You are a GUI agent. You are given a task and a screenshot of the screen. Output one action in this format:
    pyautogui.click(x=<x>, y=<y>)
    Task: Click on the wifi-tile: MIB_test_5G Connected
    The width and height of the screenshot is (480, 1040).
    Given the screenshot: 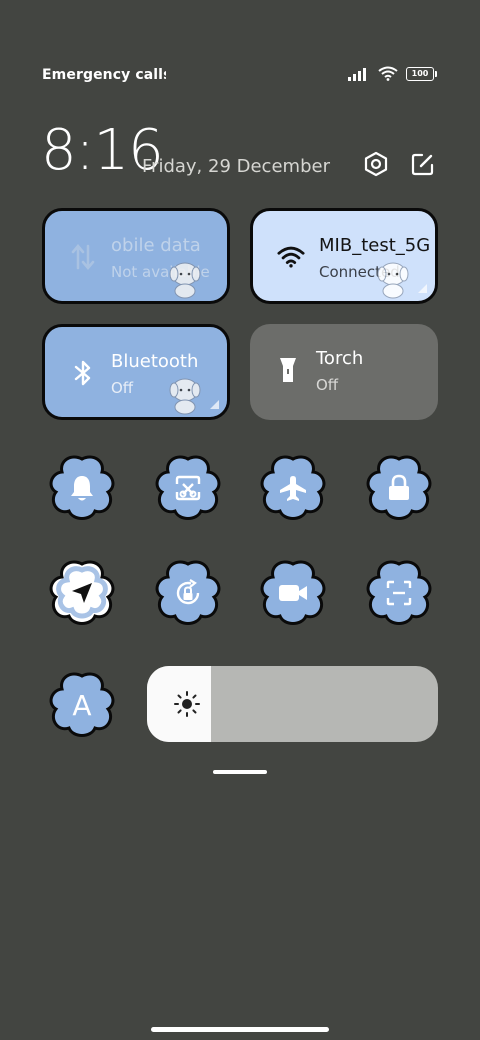 What is the action you would take?
    pyautogui.click(x=344, y=256)
    